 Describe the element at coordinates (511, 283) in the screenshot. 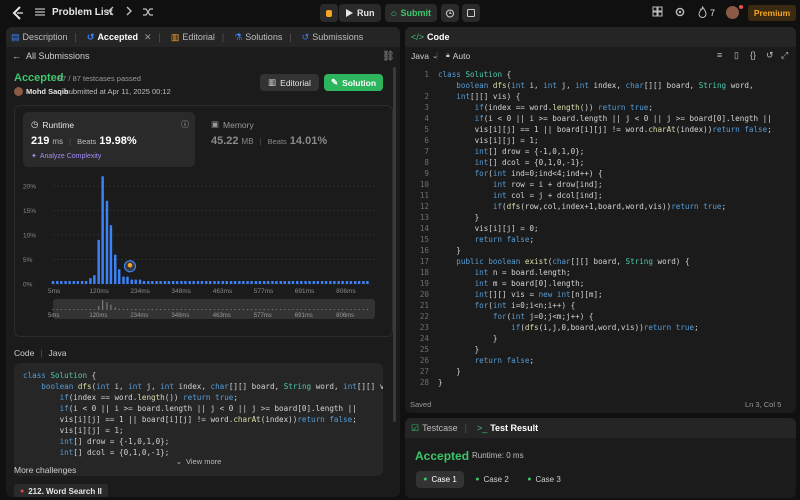

I see `code-line: int m = board[0].length;` at that location.